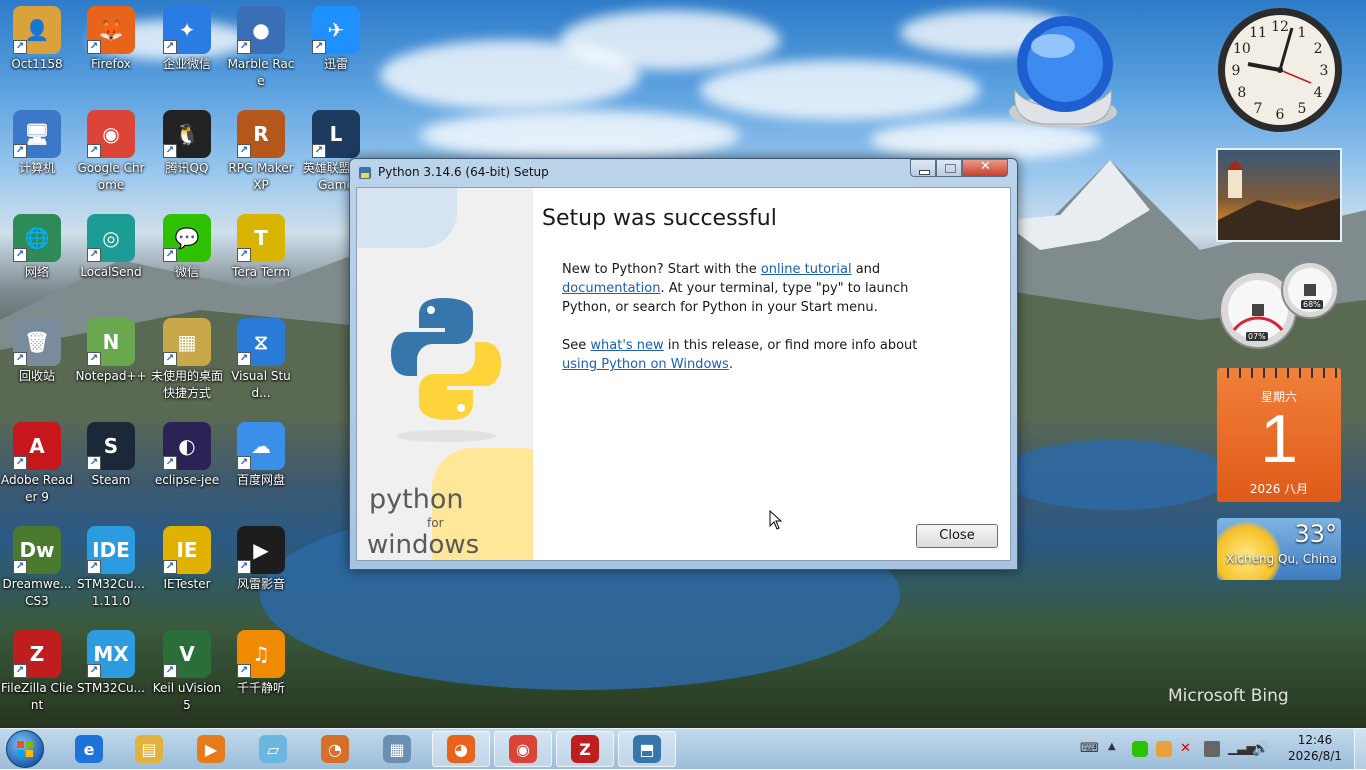  Describe the element at coordinates (1188, 749) in the screenshot. I see `network-x-icon: ✕` at that location.